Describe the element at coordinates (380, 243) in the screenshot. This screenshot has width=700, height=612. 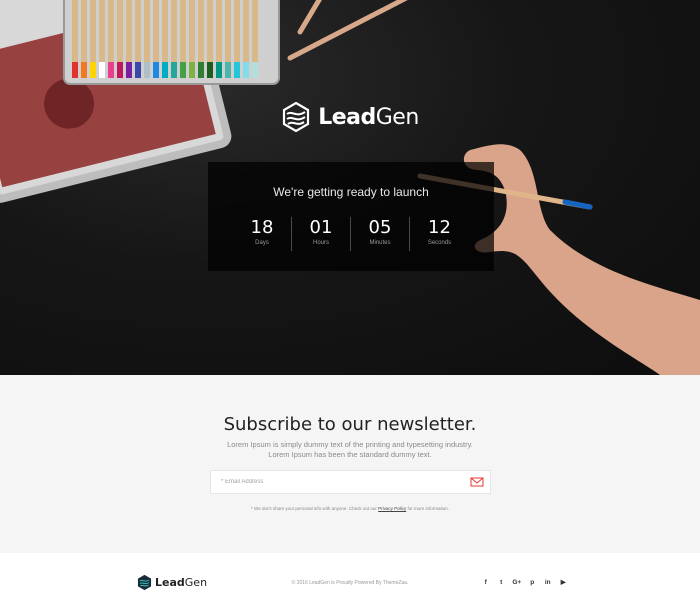
I see `countdown-label: Minutes` at that location.